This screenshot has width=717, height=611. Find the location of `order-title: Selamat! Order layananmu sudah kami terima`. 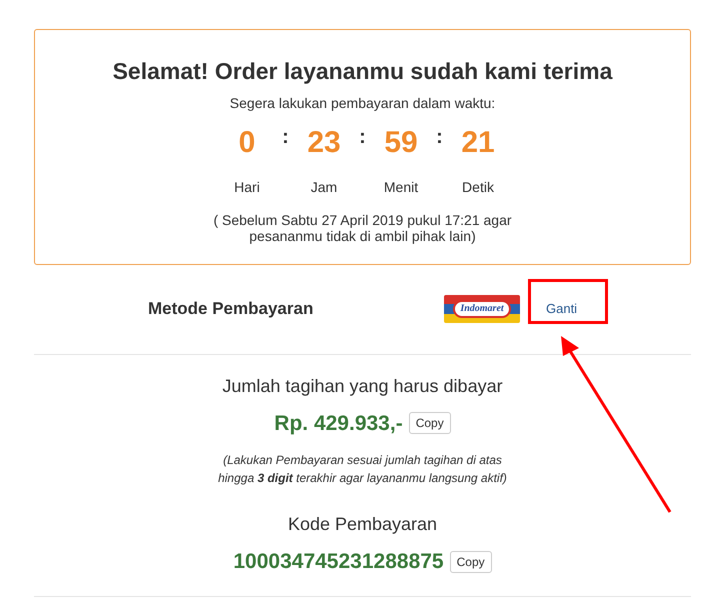

order-title: Selamat! Order layananmu sudah kami terima is located at coordinates (362, 71).